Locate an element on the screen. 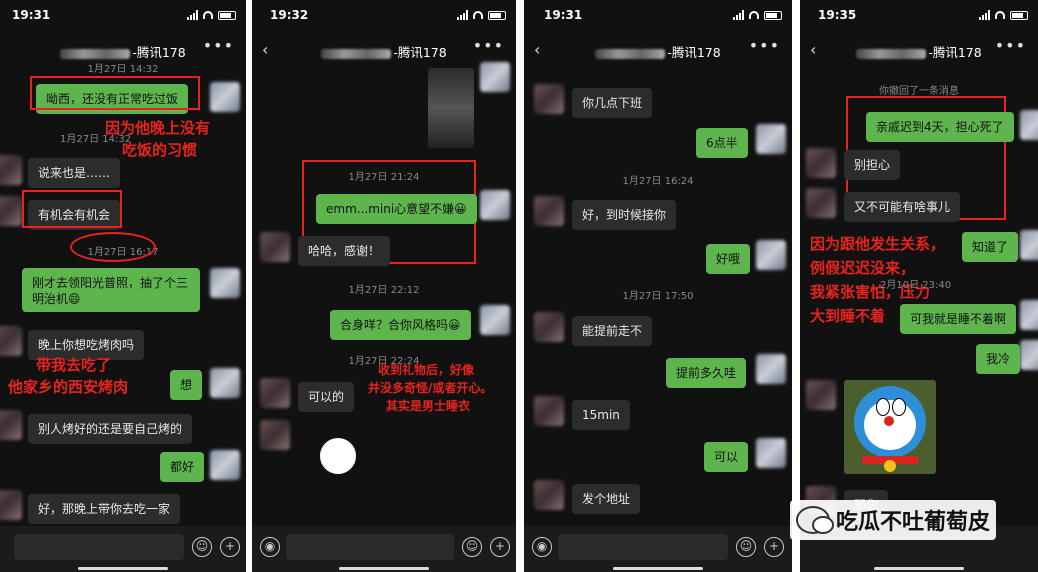  annotation-text: 因为跟他发生关系， is located at coordinates (878, 244).